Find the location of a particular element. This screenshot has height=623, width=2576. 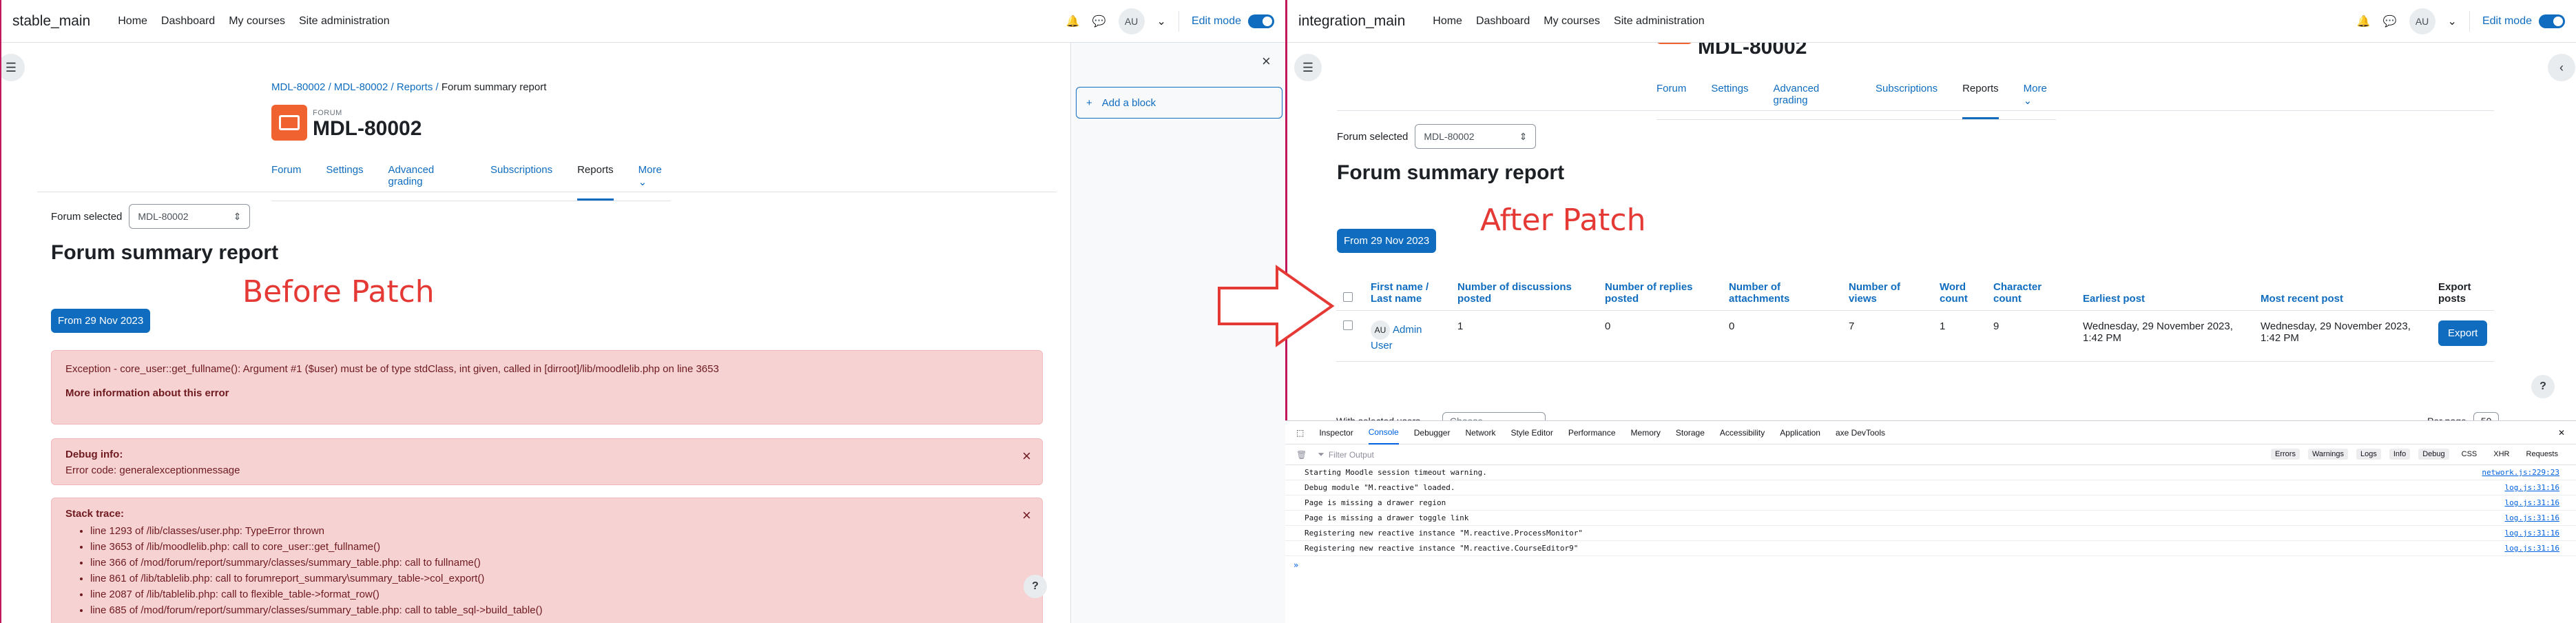

level-warnings: Warnings is located at coordinates (2328, 455).